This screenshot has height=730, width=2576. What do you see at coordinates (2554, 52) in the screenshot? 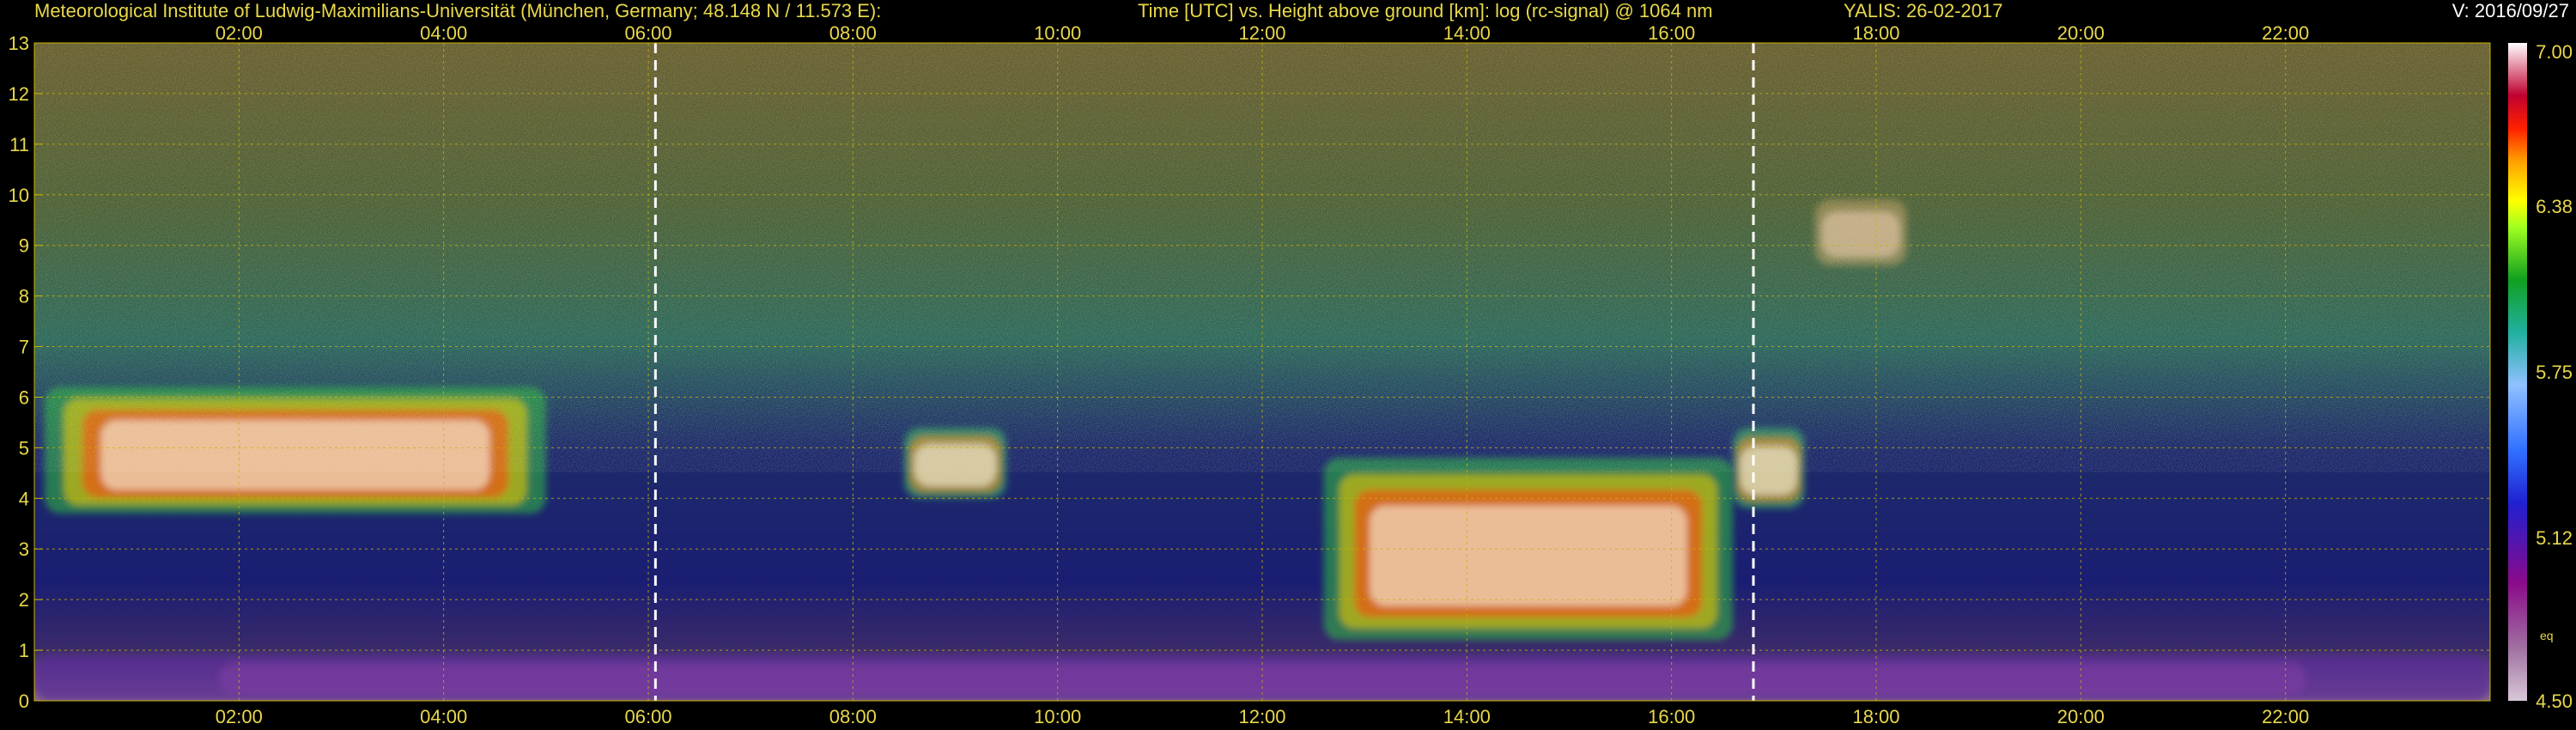
I see `colorbar-tick-4: 7.00` at bounding box center [2554, 52].